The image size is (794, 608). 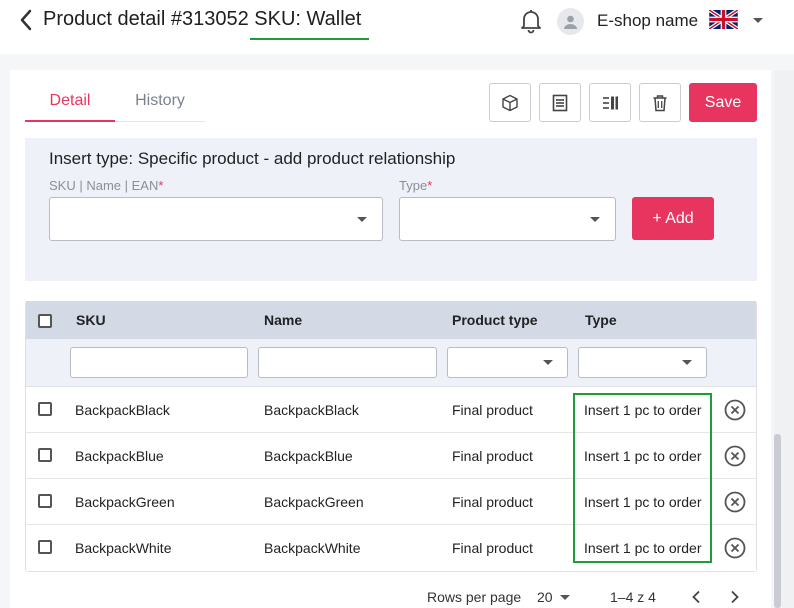 I want to click on sku-select, so click(x=216, y=219).